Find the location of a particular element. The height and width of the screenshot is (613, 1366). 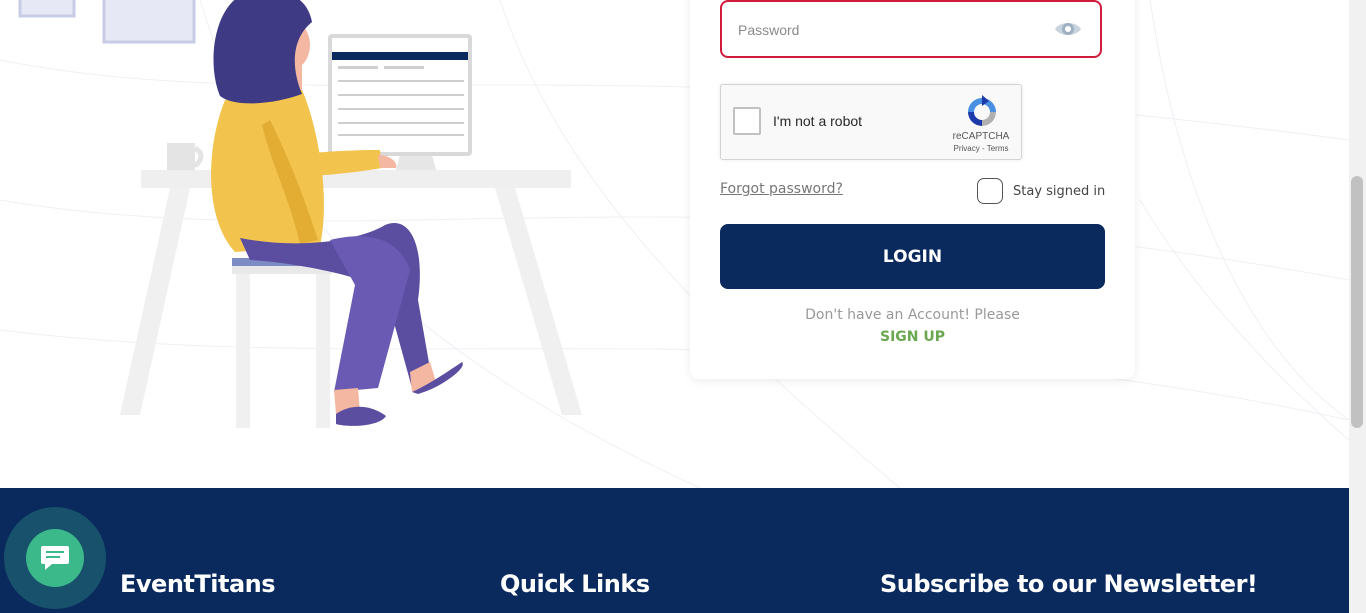

footer-quick-links-heading: Quick Links is located at coordinates (575, 584).